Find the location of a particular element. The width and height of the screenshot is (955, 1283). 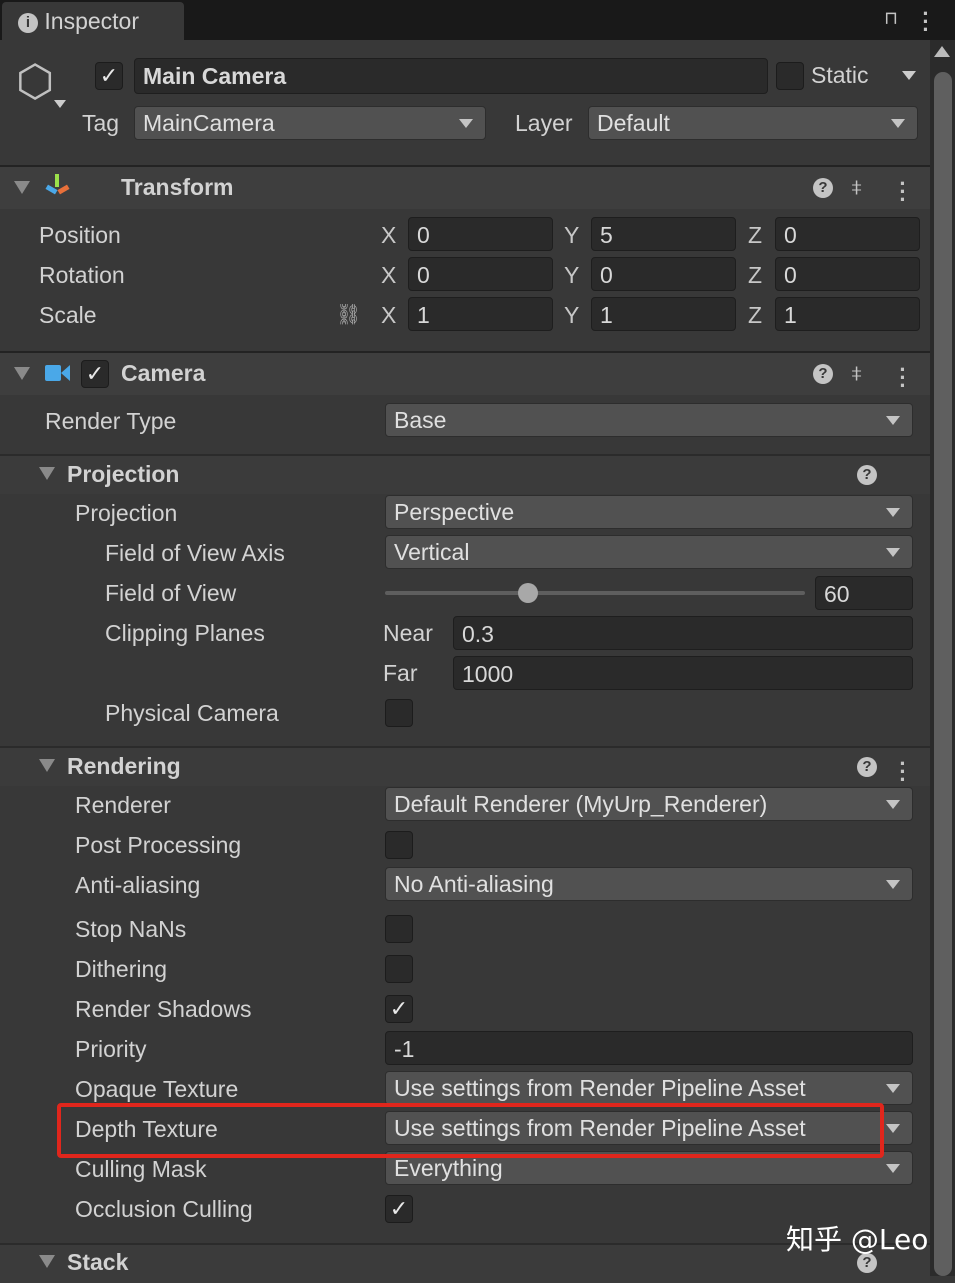

static-dropdown-arrow is located at coordinates (909, 75).